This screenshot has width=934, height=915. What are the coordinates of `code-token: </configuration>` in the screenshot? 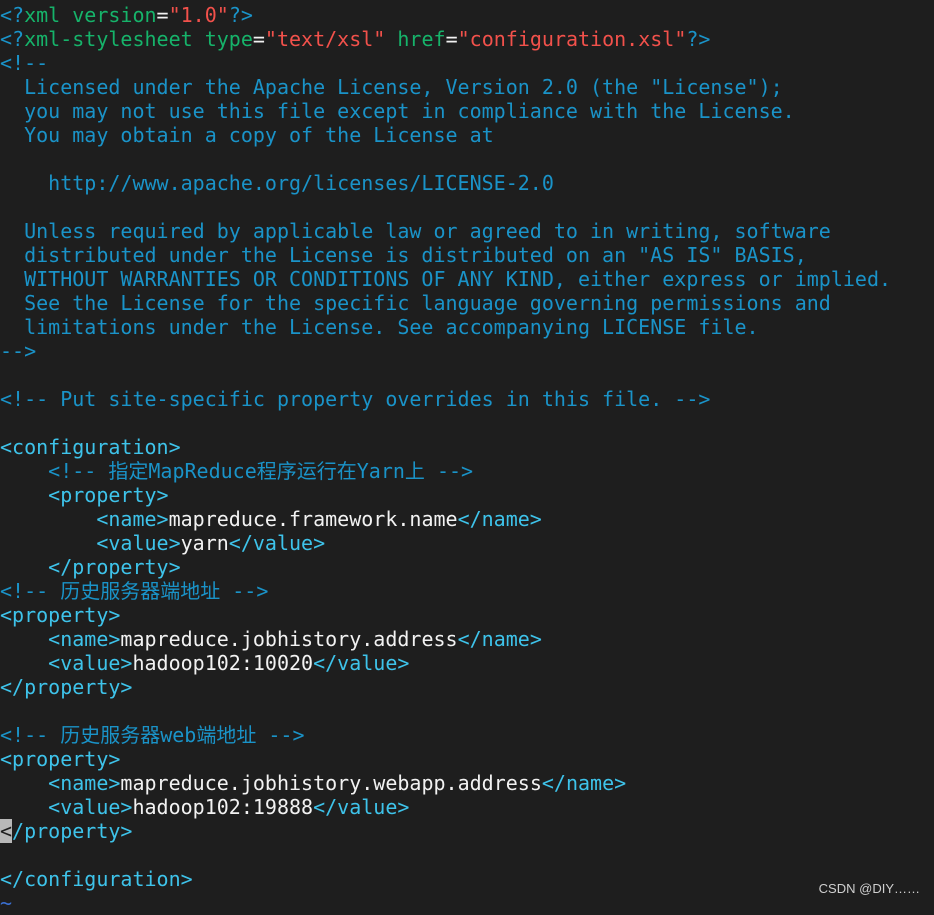 It's located at (96, 879).